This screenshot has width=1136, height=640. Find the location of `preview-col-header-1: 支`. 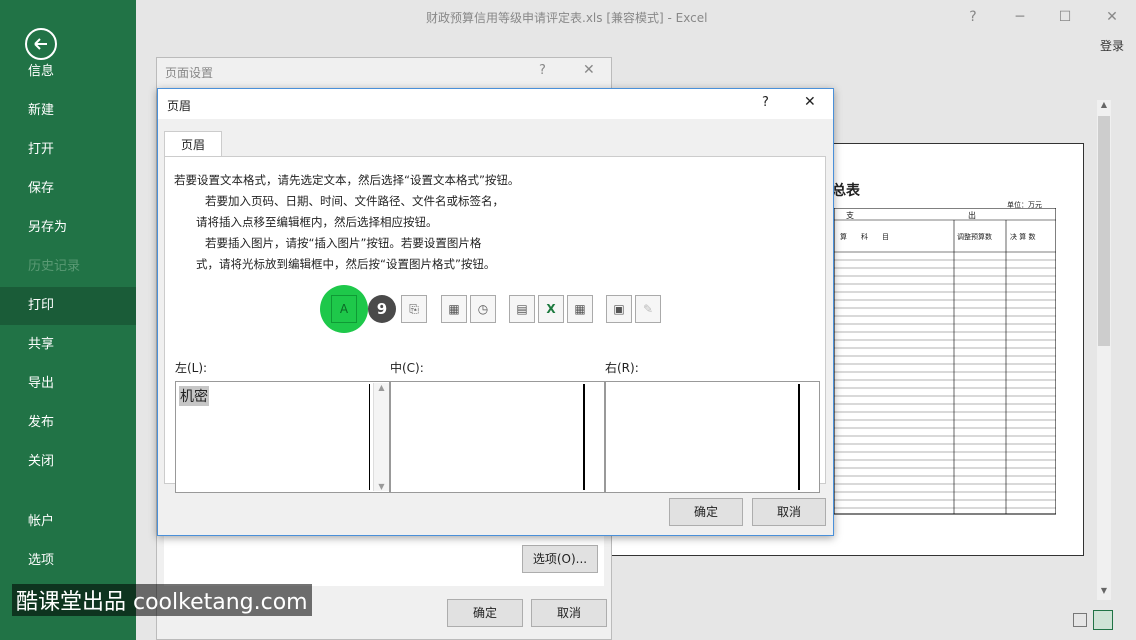

preview-col-header-1: 支 is located at coordinates (850, 215).